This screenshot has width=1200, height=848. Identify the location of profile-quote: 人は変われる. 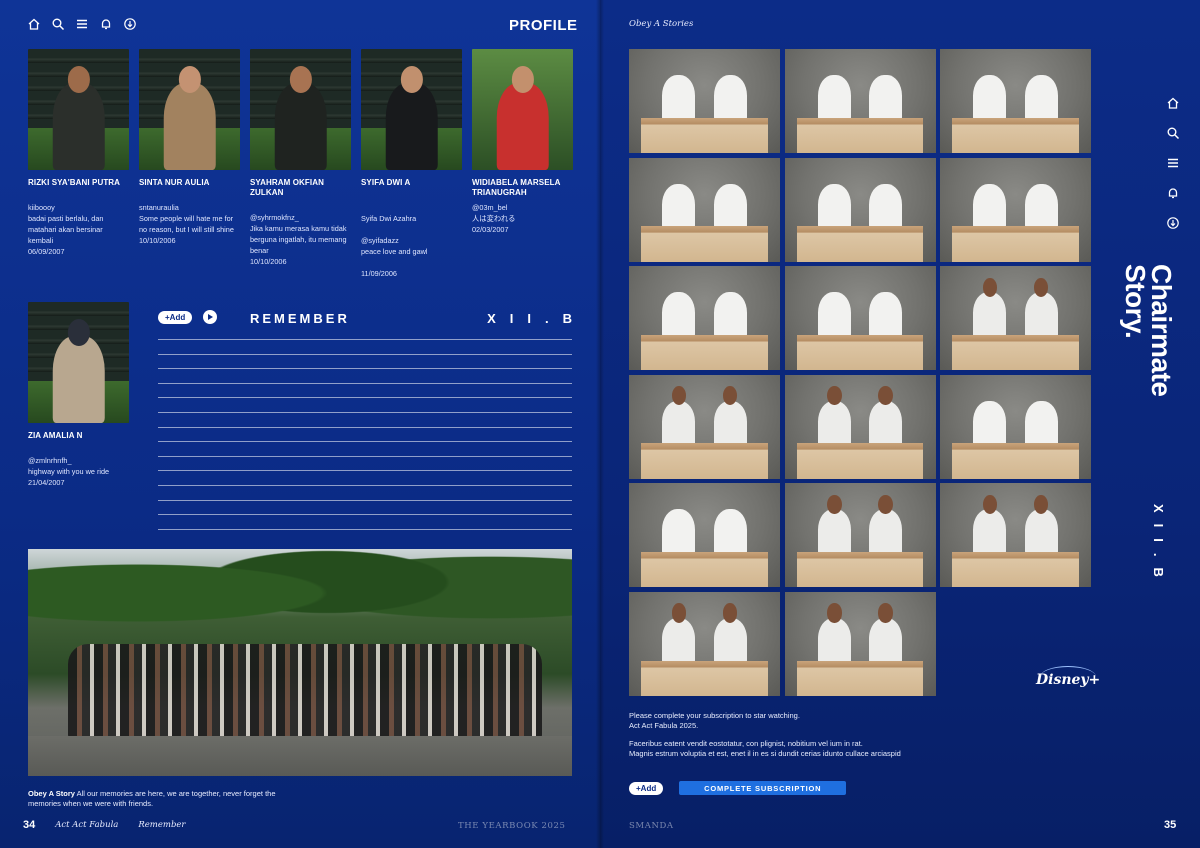
(494, 218).